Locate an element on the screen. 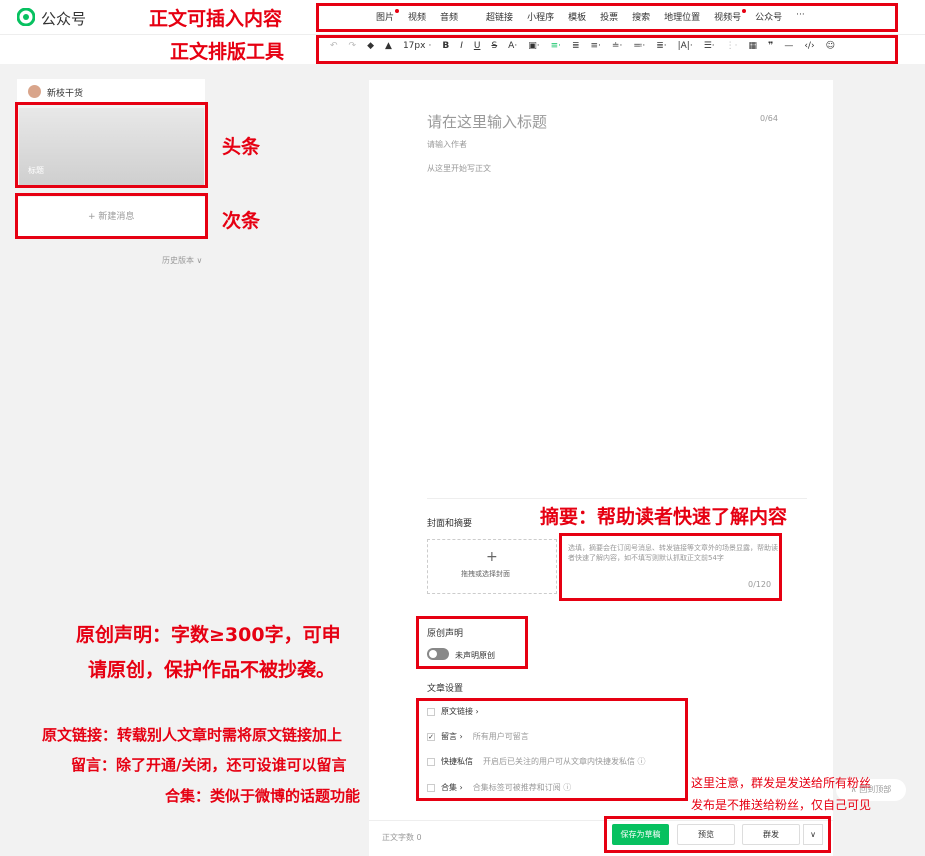 The height and width of the screenshot is (856, 925). plus-icon: + is located at coordinates (492, 557).